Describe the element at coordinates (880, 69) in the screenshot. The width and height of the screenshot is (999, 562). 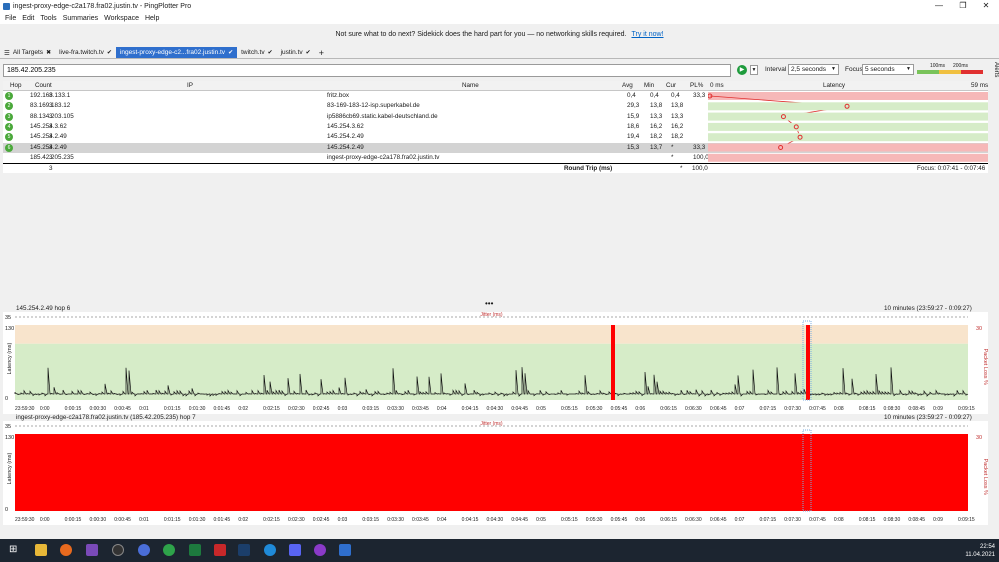
I see `focus-value: 5 seconds` at that location.